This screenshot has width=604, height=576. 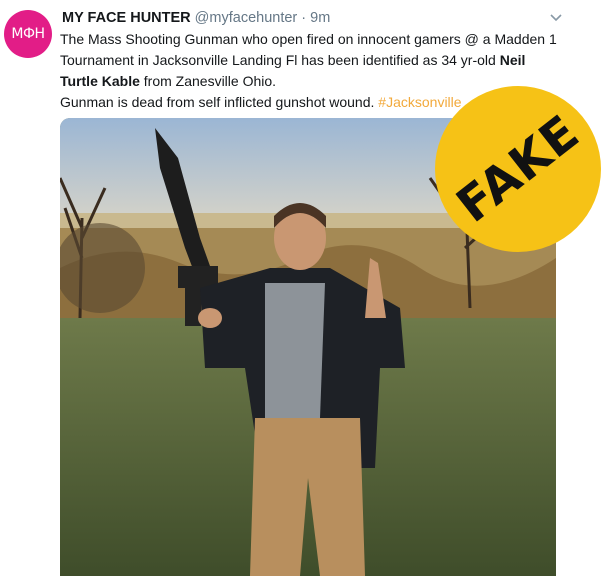 I want to click on bold-name-part-1: Neil, so click(x=512, y=60).